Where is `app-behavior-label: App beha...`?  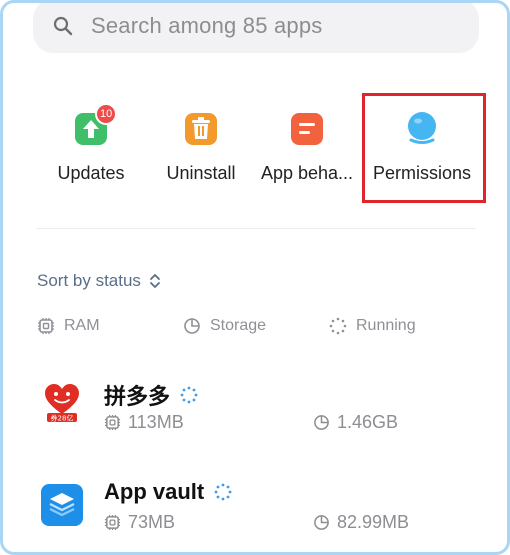 app-behavior-label: App beha... is located at coordinates (307, 173).